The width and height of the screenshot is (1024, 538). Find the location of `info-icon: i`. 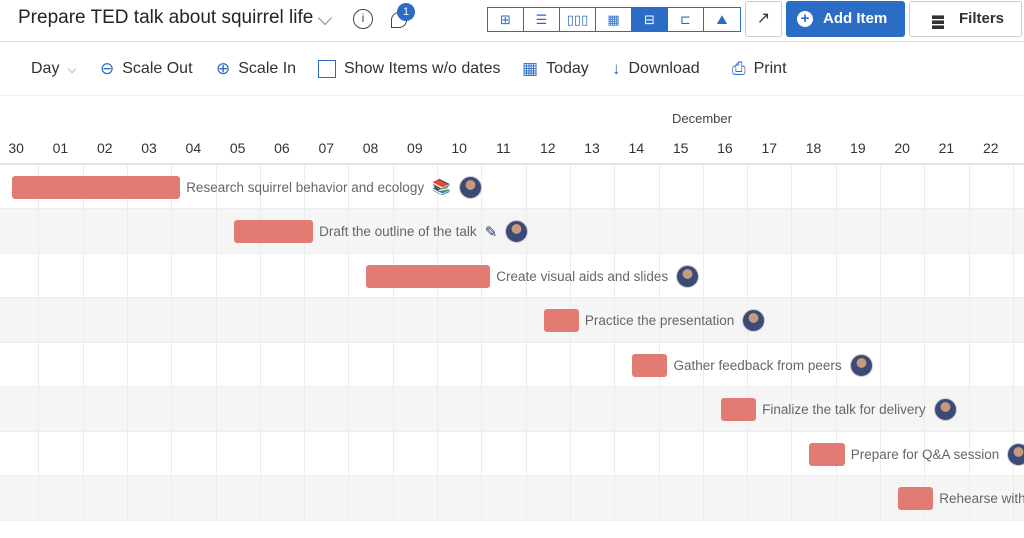

info-icon: i is located at coordinates (363, 19).